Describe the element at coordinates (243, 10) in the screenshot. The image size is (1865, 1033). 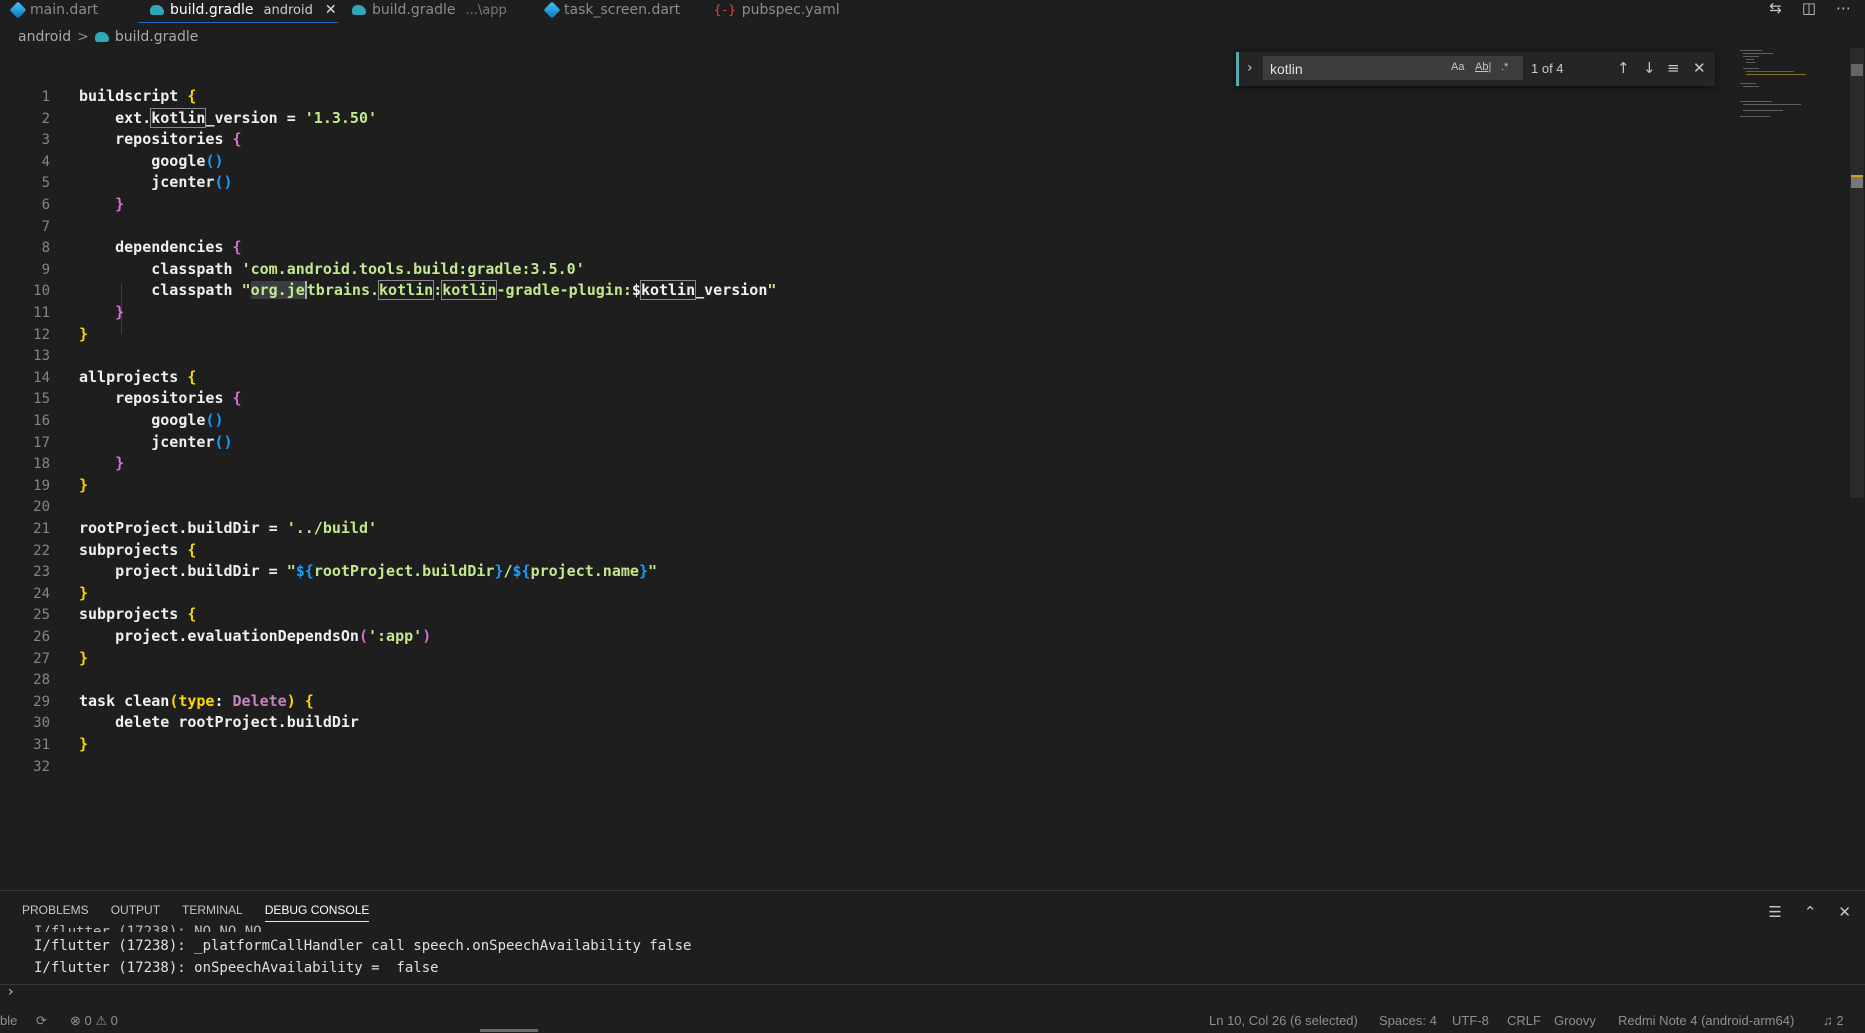
I see `tab-build-gradle-android: build.gradle android ✕` at that location.